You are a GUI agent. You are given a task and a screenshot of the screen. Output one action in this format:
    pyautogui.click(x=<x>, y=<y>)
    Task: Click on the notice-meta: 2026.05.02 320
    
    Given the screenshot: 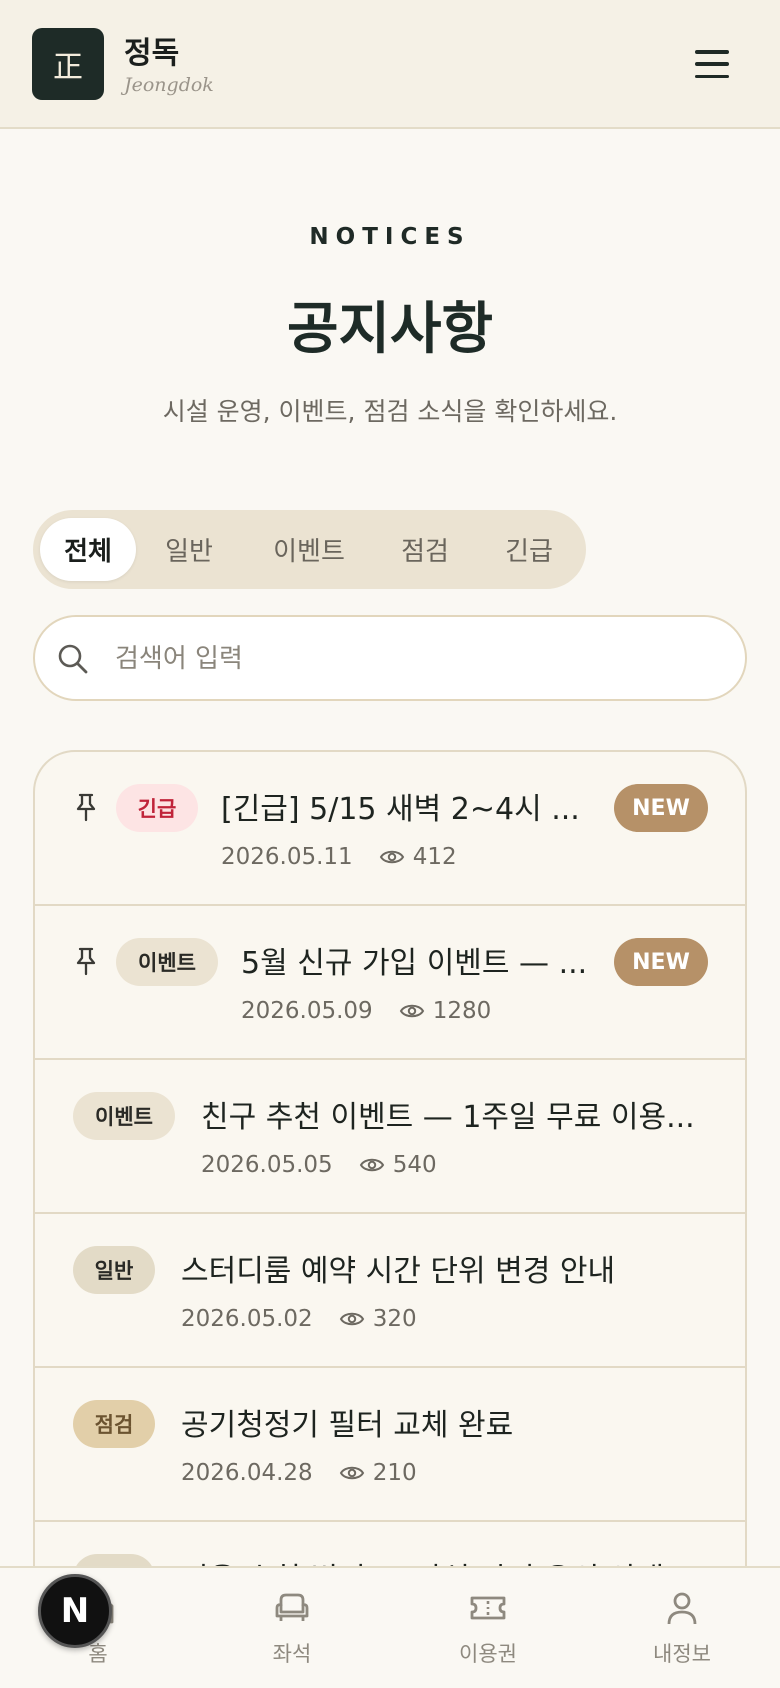 What is the action you would take?
    pyautogui.click(x=299, y=1319)
    